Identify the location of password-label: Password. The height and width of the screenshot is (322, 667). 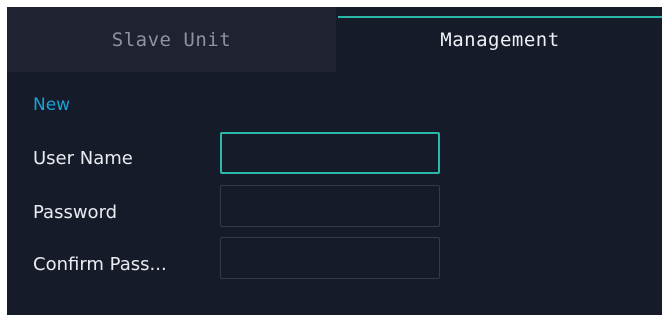
(75, 212).